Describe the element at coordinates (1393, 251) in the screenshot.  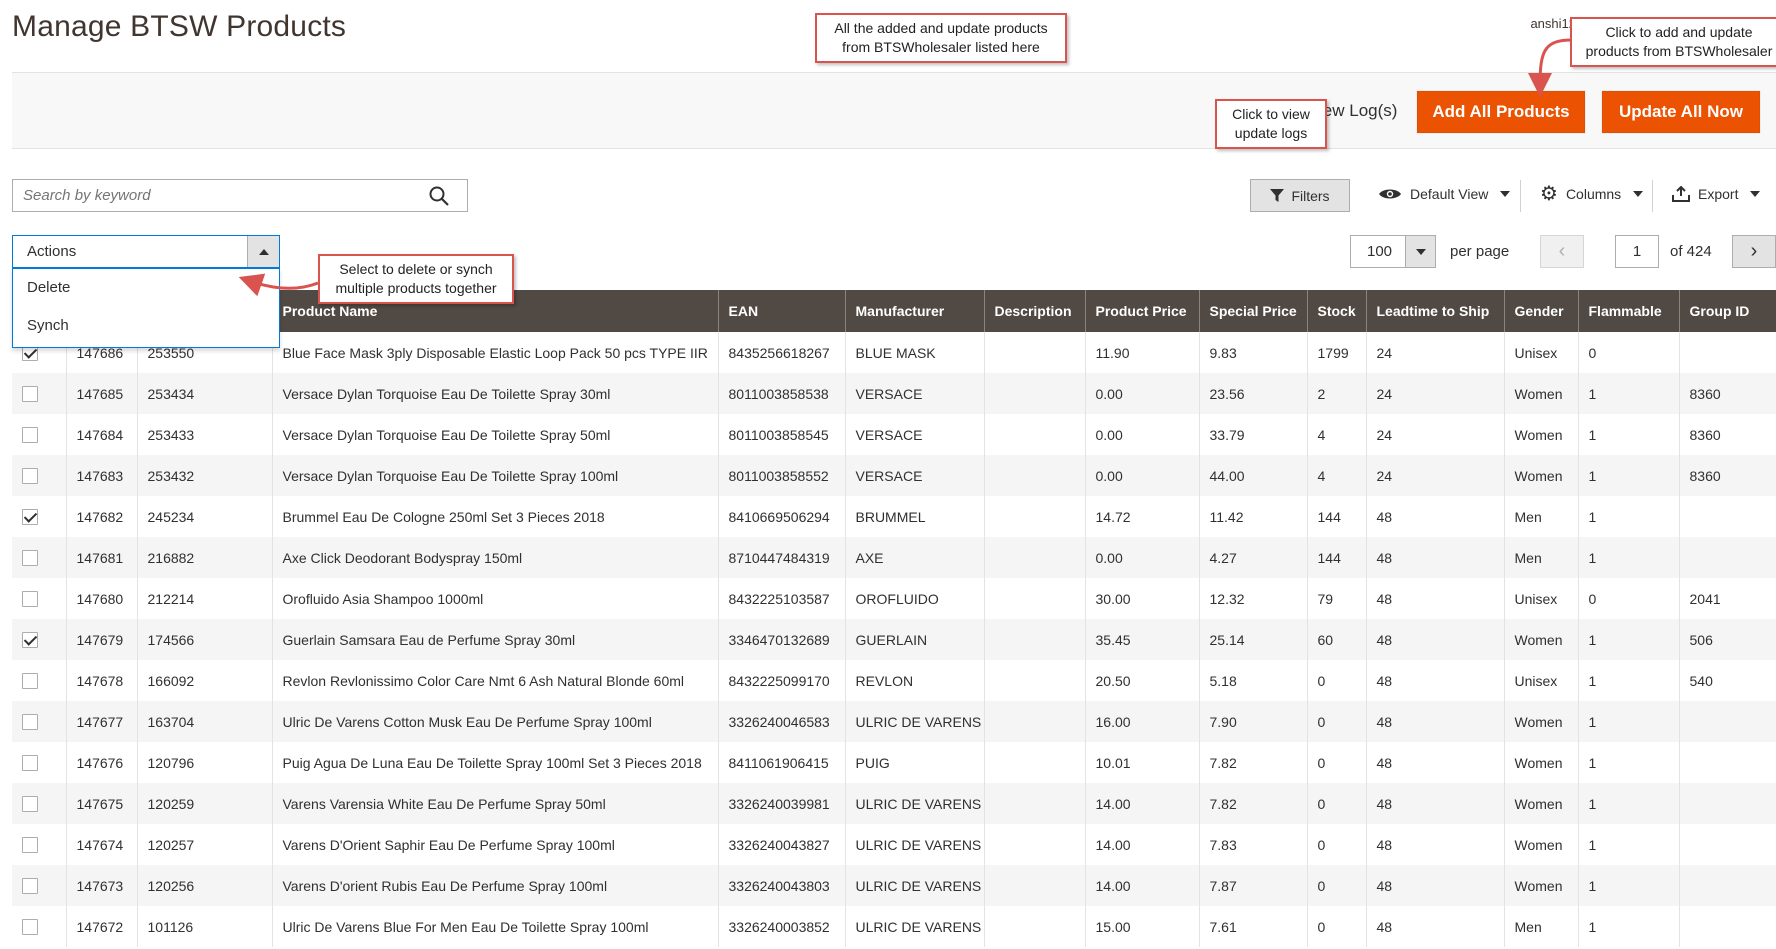
I see `per-page-select: 100` at that location.